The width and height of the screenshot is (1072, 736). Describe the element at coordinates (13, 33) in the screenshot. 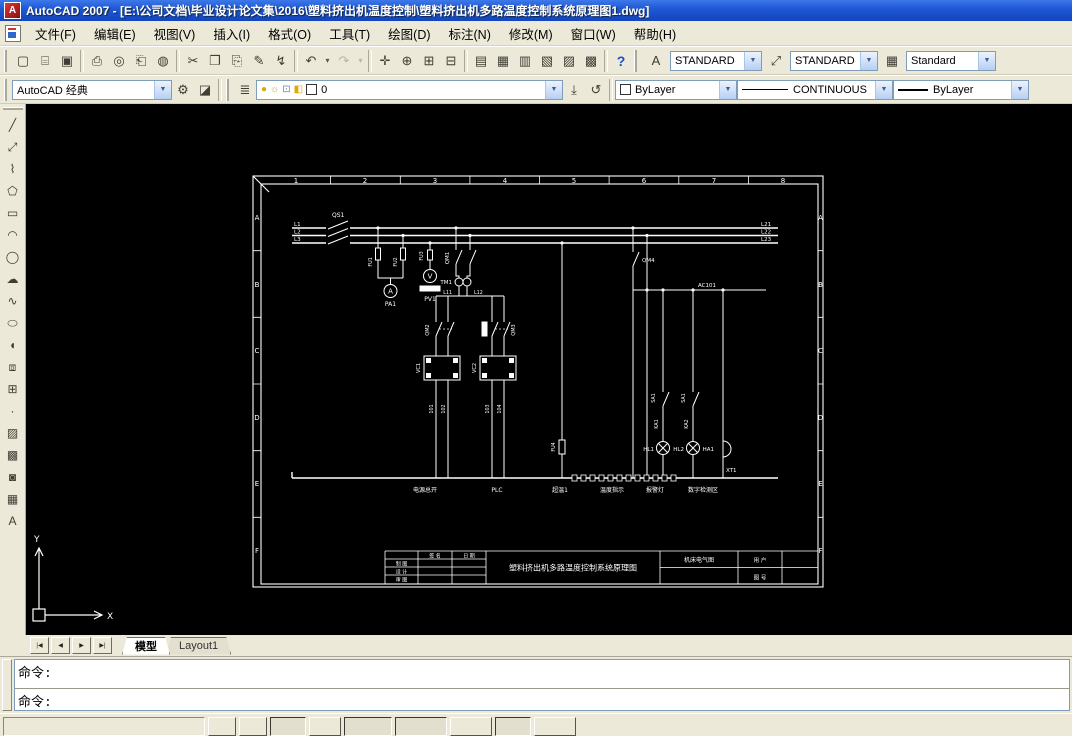

I see `drawing-file-icon` at that location.